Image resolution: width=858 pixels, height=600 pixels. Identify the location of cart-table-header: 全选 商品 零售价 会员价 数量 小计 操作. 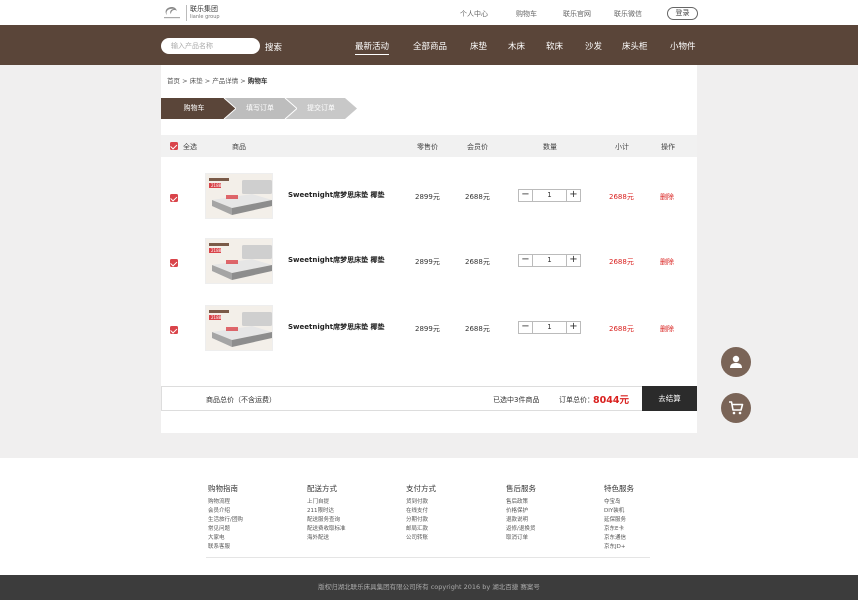
(429, 146).